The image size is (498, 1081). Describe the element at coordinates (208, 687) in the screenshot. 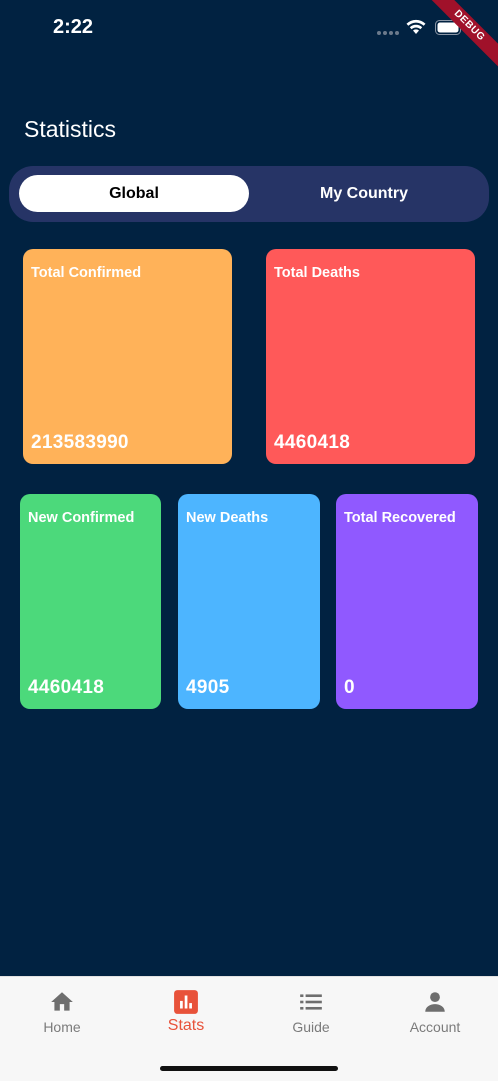

I see `card-value: 4905` at that location.